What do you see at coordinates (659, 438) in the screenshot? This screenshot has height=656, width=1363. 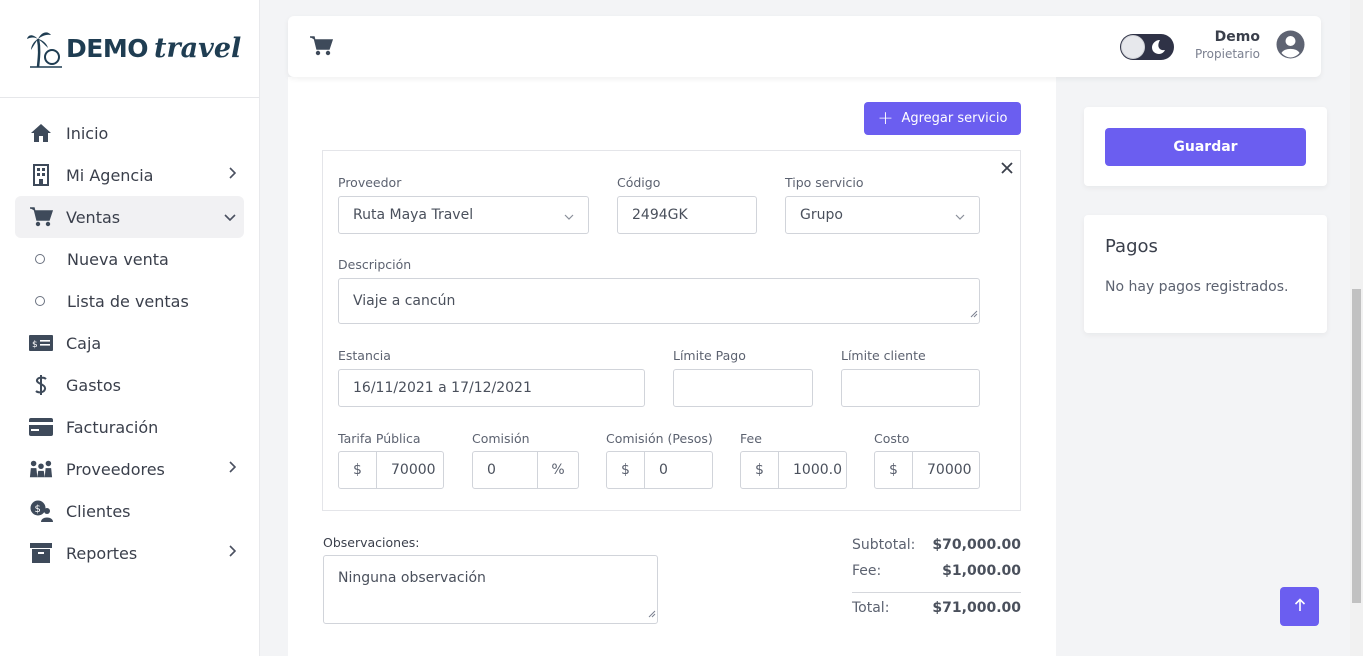 I see `comision-pesos-label: Comisión (Pesos)` at bounding box center [659, 438].